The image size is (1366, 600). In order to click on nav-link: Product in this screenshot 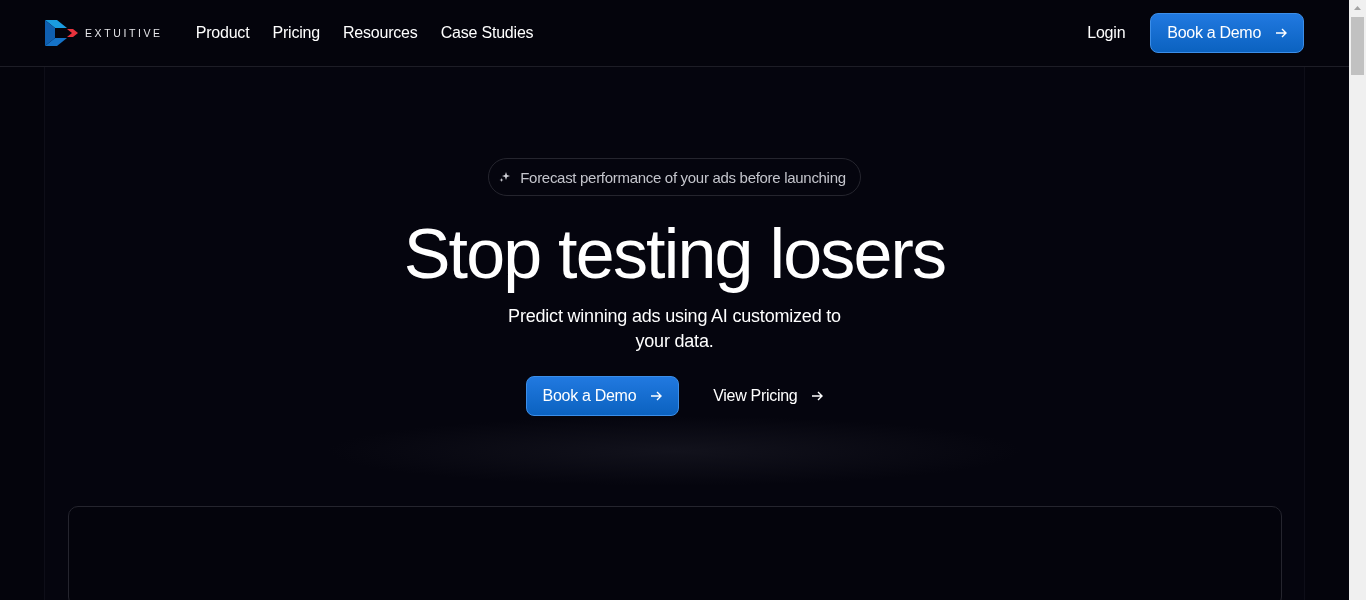, I will do `click(222, 33)`.